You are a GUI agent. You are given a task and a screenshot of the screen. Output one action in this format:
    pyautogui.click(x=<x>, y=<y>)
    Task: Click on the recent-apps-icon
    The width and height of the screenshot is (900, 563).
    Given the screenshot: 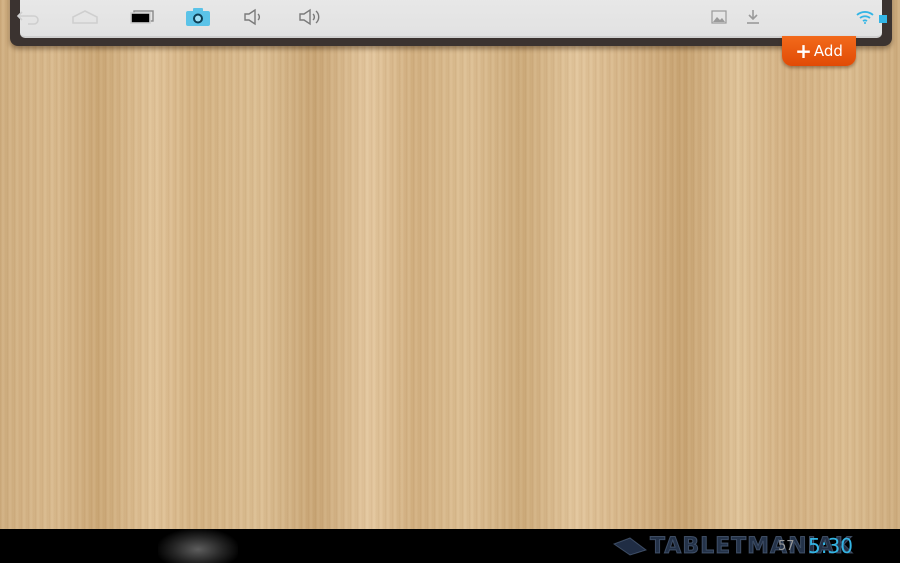 What is the action you would take?
    pyautogui.click(x=142, y=17)
    